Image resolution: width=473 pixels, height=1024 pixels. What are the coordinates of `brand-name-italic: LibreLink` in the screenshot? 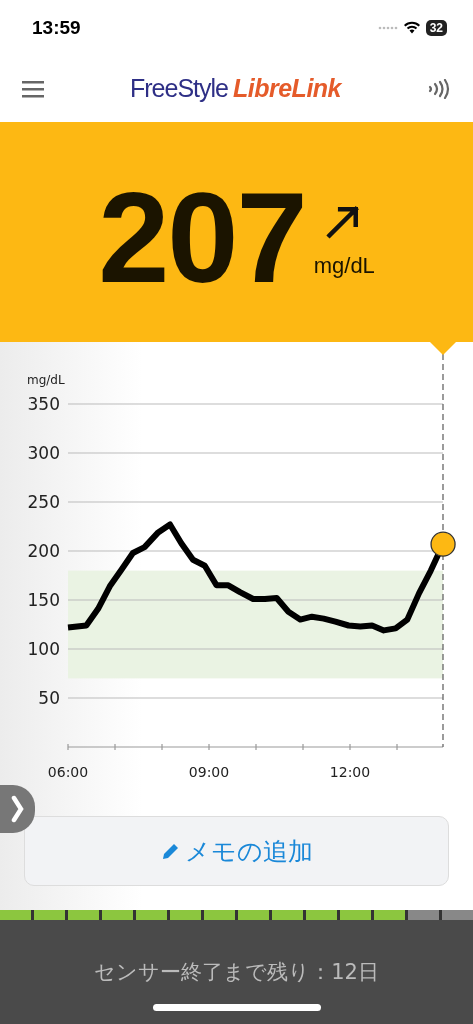 It's located at (287, 88).